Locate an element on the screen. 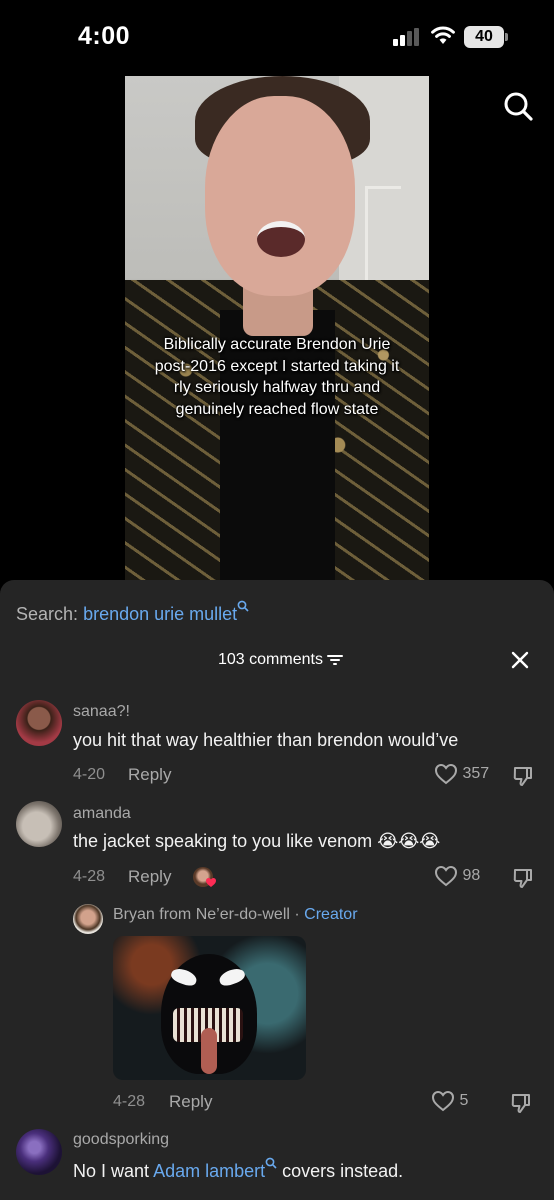 The image size is (554, 1200). comment-text: No I want Adam lambert covers instead. is located at coordinates (238, 1169).